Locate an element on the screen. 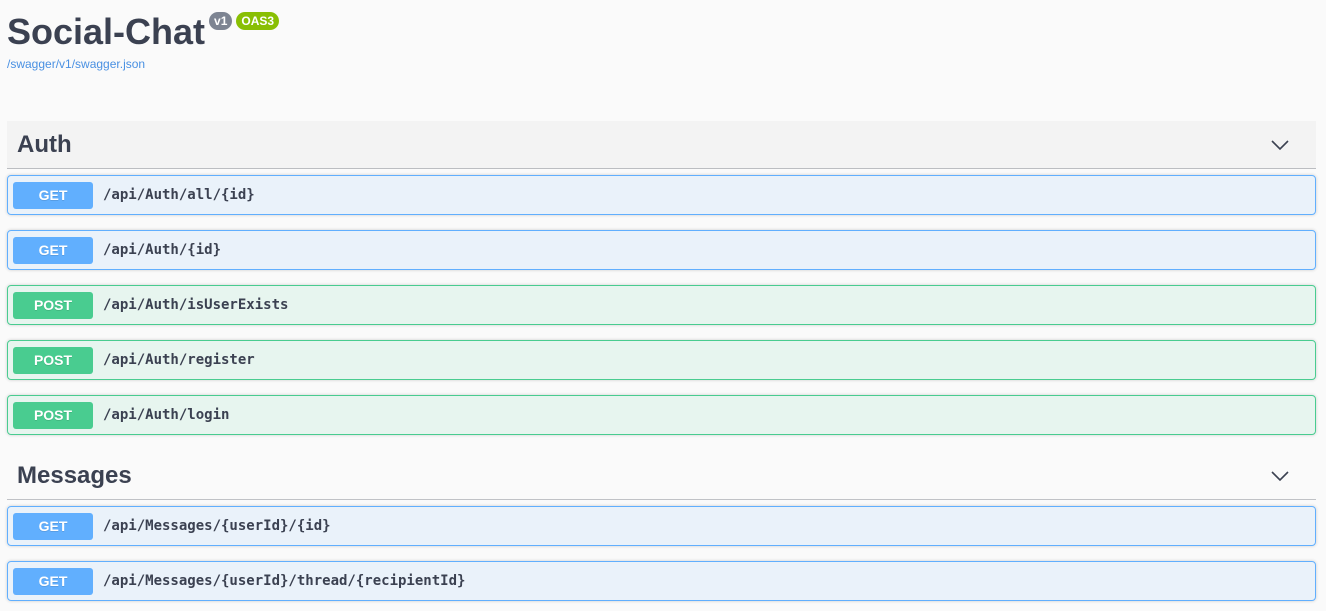 The image size is (1326, 611). operation-path: /api/Auth/{id} is located at coordinates (162, 250).